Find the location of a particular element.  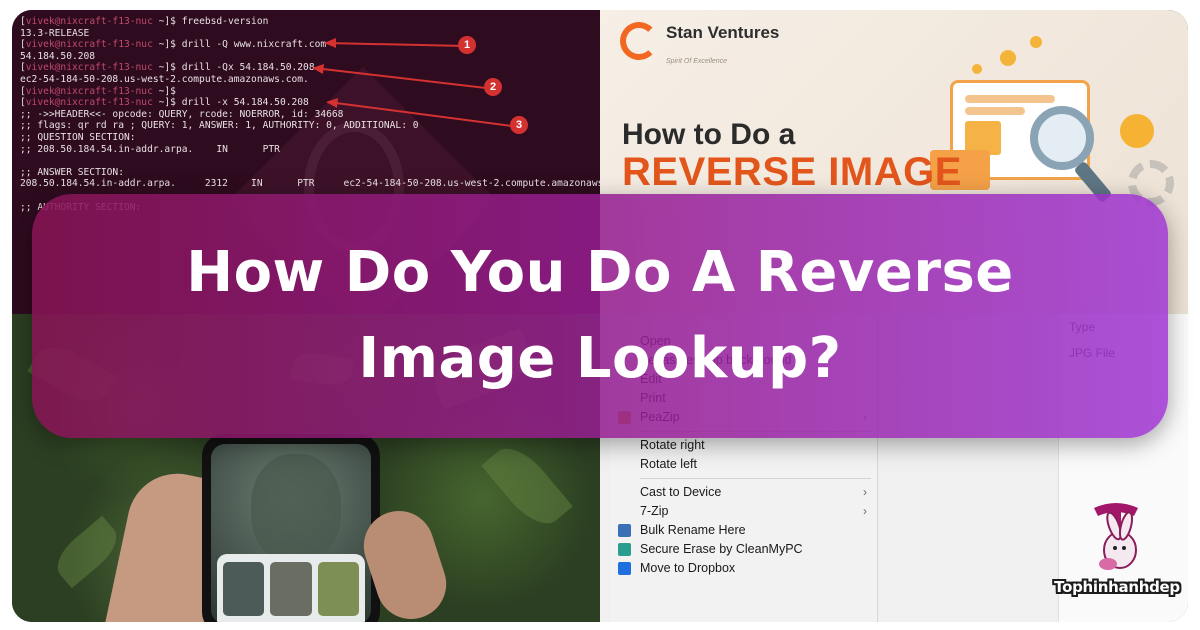

menu-item-label: Rotate left is located at coordinates (668, 464).